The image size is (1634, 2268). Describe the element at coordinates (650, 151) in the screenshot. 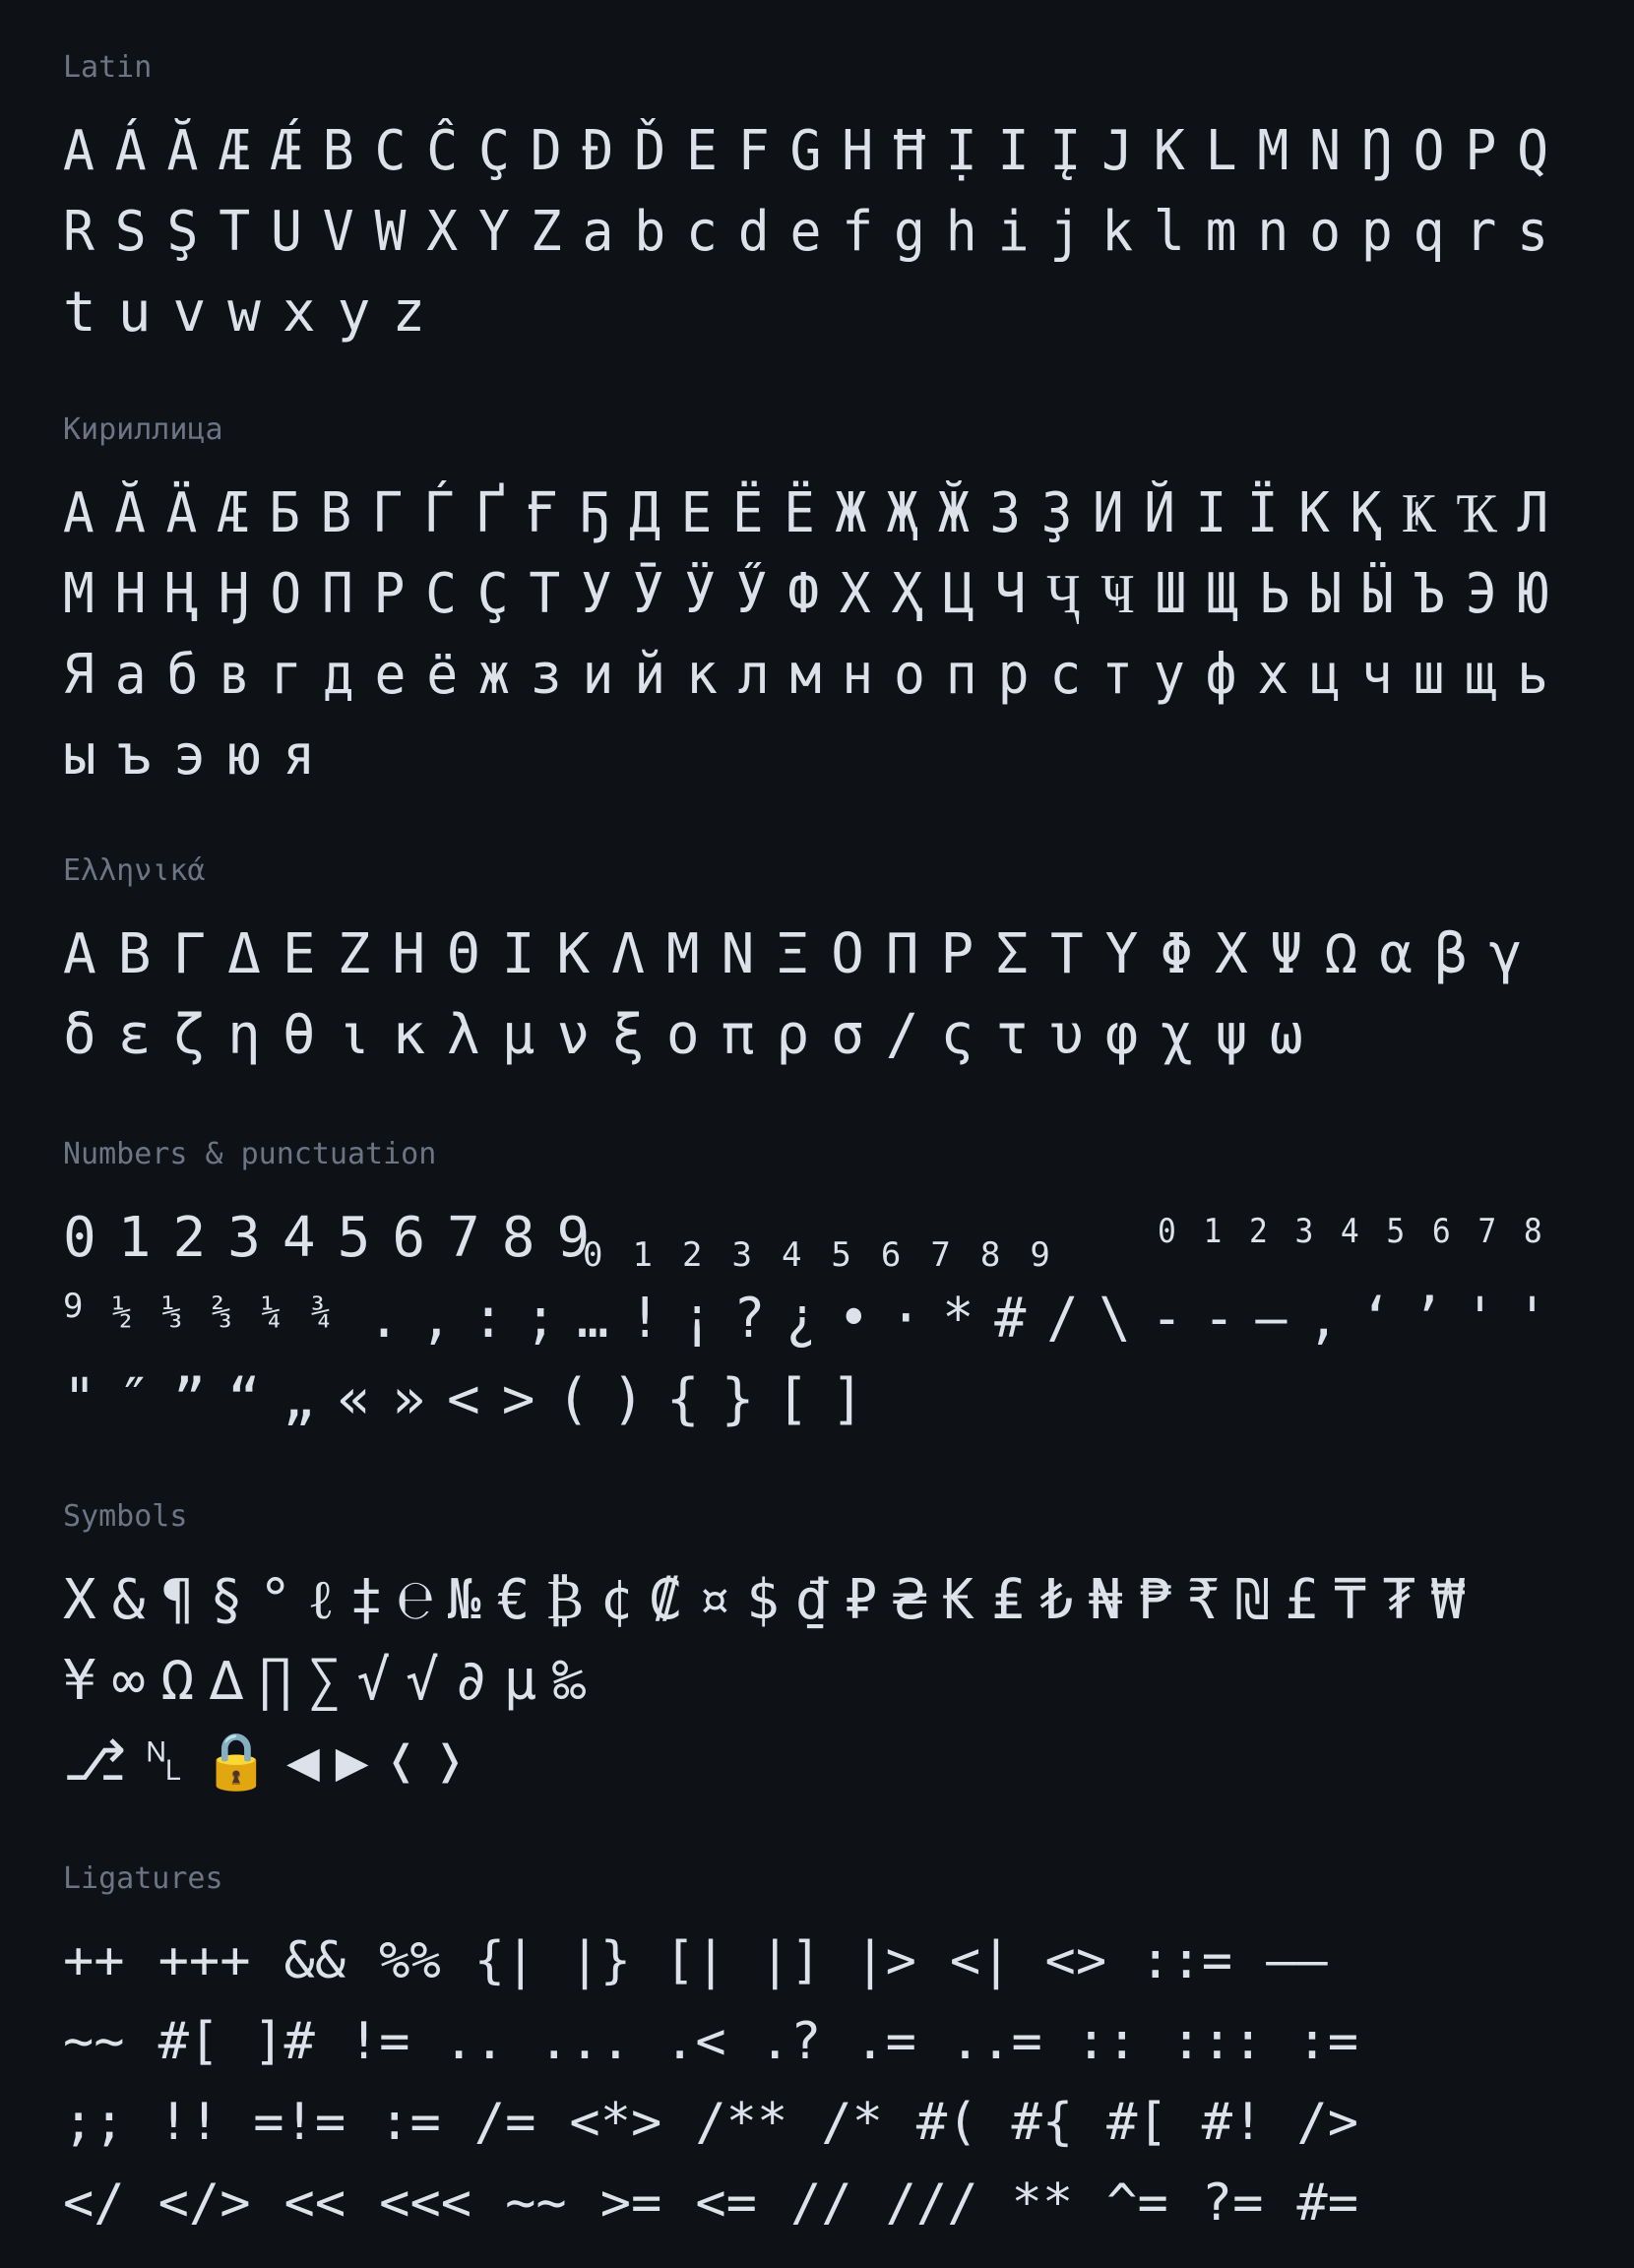

I see `glyph: Ď` at that location.